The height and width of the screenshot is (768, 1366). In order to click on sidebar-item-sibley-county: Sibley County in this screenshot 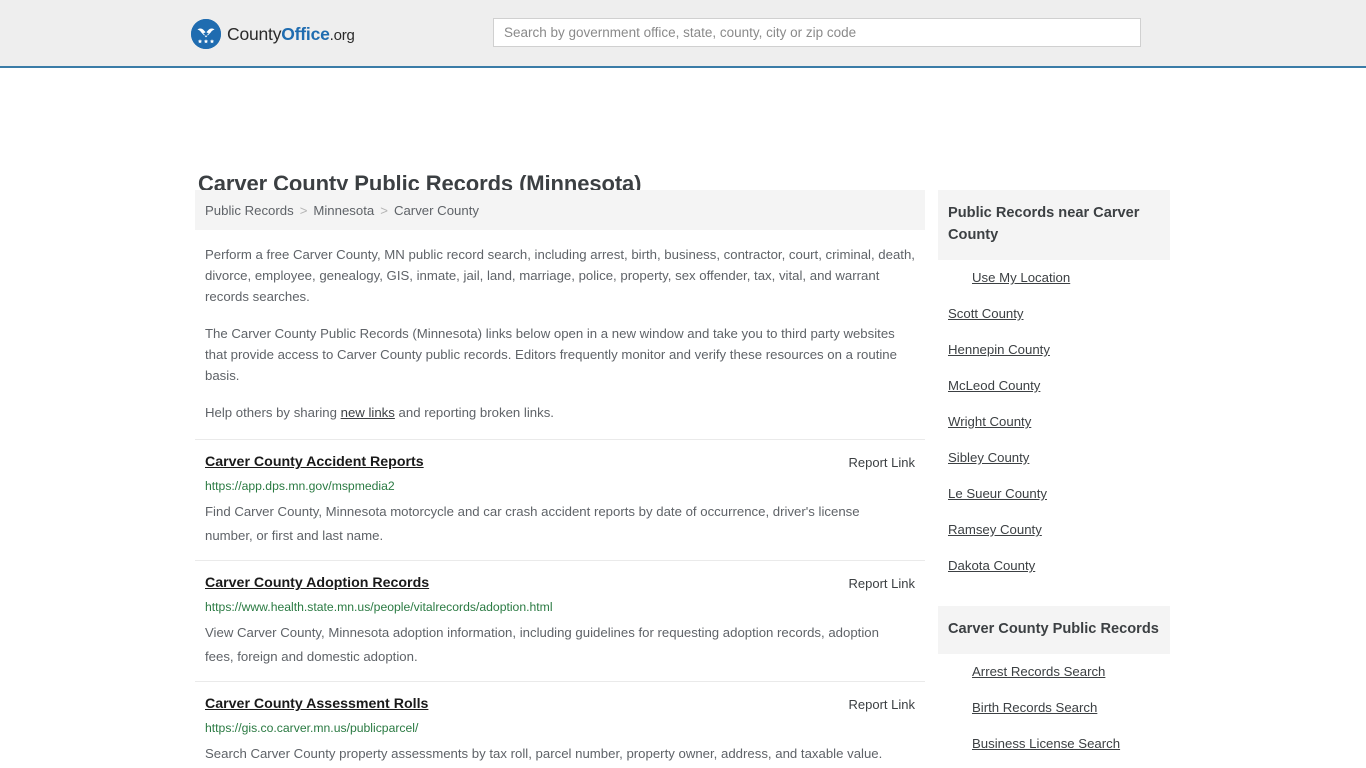, I will do `click(1054, 458)`.